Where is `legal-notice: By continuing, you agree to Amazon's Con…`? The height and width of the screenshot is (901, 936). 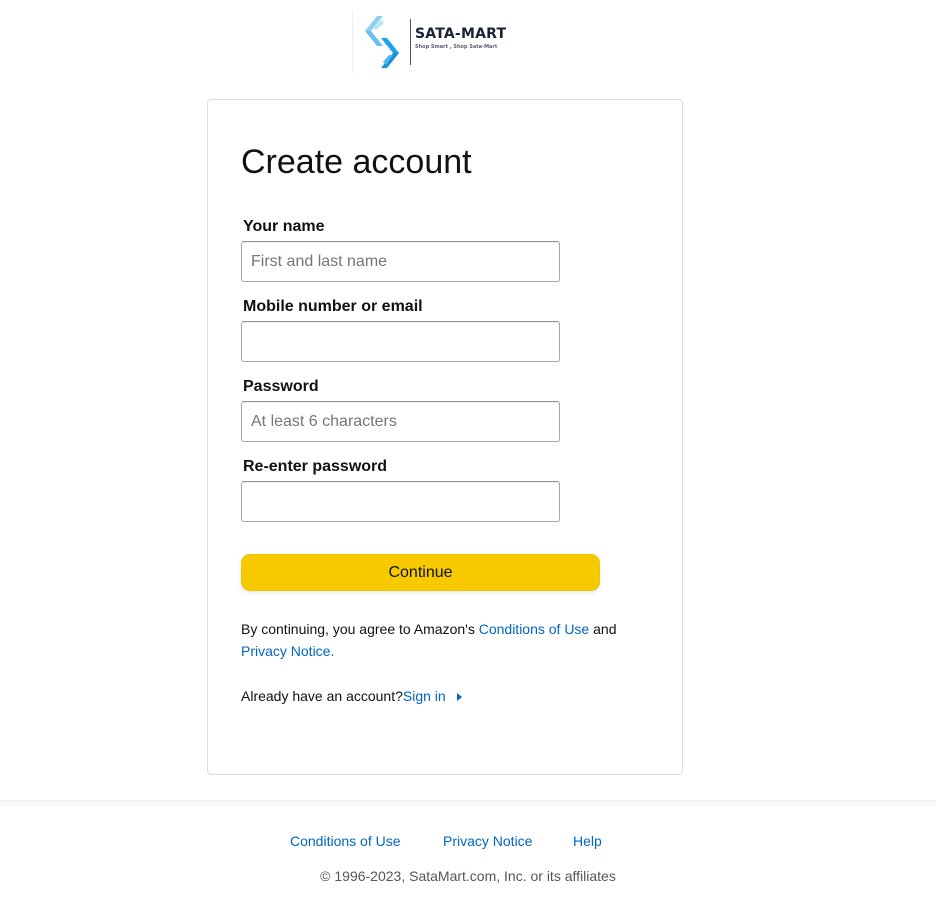
legal-notice: By continuing, you agree to Amazon's Con… is located at coordinates (446, 640).